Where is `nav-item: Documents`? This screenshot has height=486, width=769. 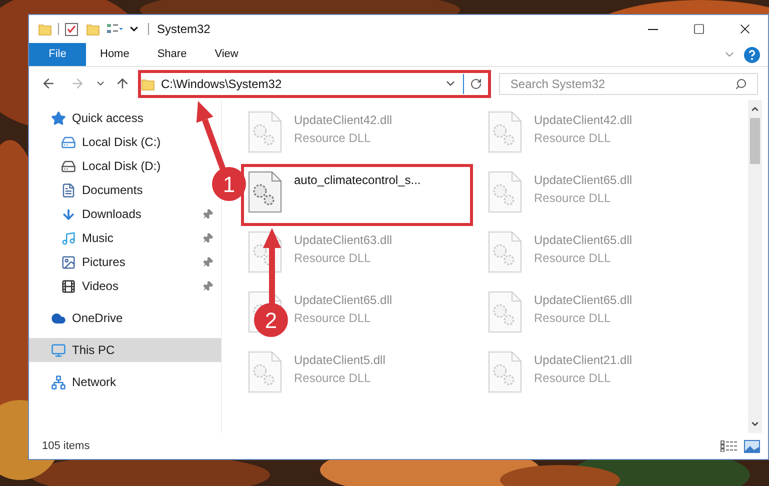 nav-item: Documents is located at coordinates (90, 190).